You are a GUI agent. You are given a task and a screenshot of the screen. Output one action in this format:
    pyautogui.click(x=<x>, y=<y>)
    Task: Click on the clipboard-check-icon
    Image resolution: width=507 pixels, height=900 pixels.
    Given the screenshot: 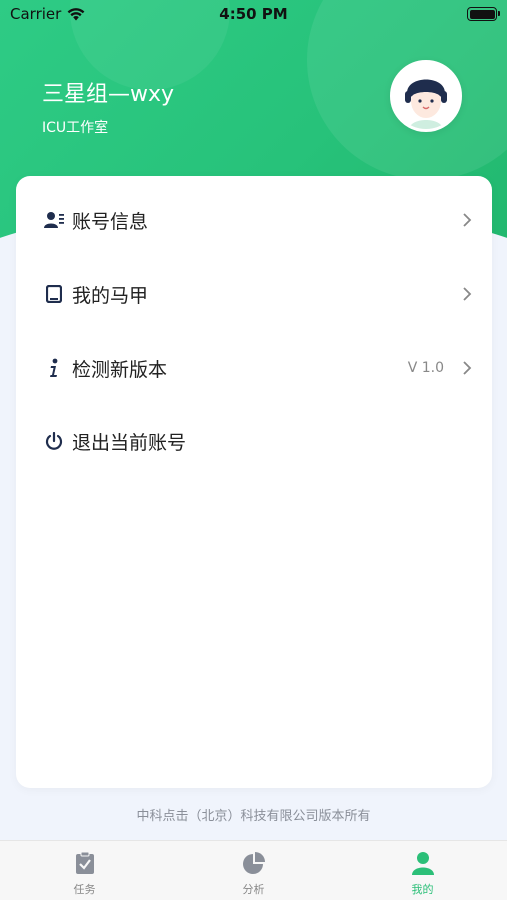 What is the action you would take?
    pyautogui.click(x=84, y=862)
    